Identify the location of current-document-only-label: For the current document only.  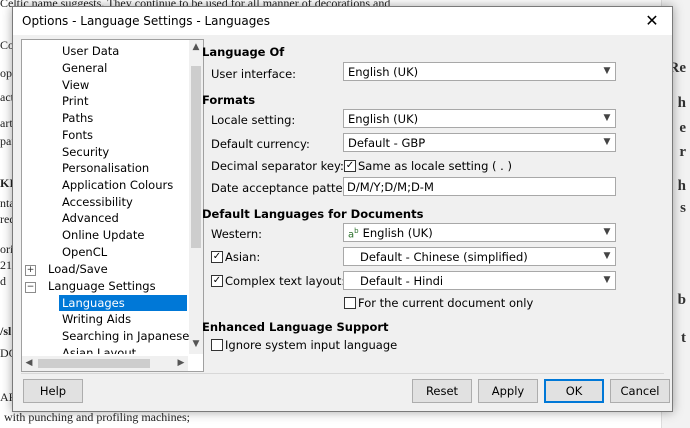
(445, 303).